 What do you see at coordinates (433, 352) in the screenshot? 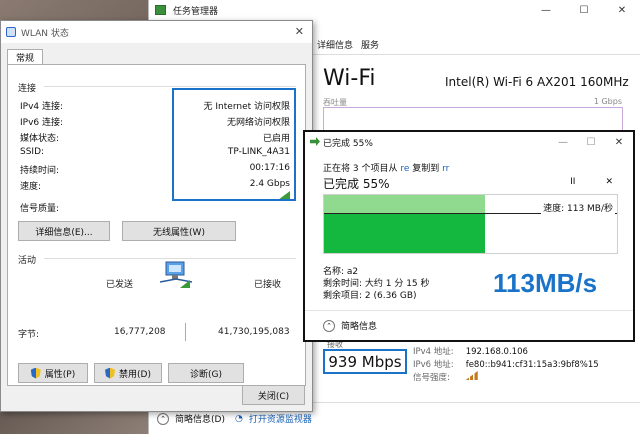
I see `ipv4-label: IPv4 地址:` at bounding box center [433, 352].